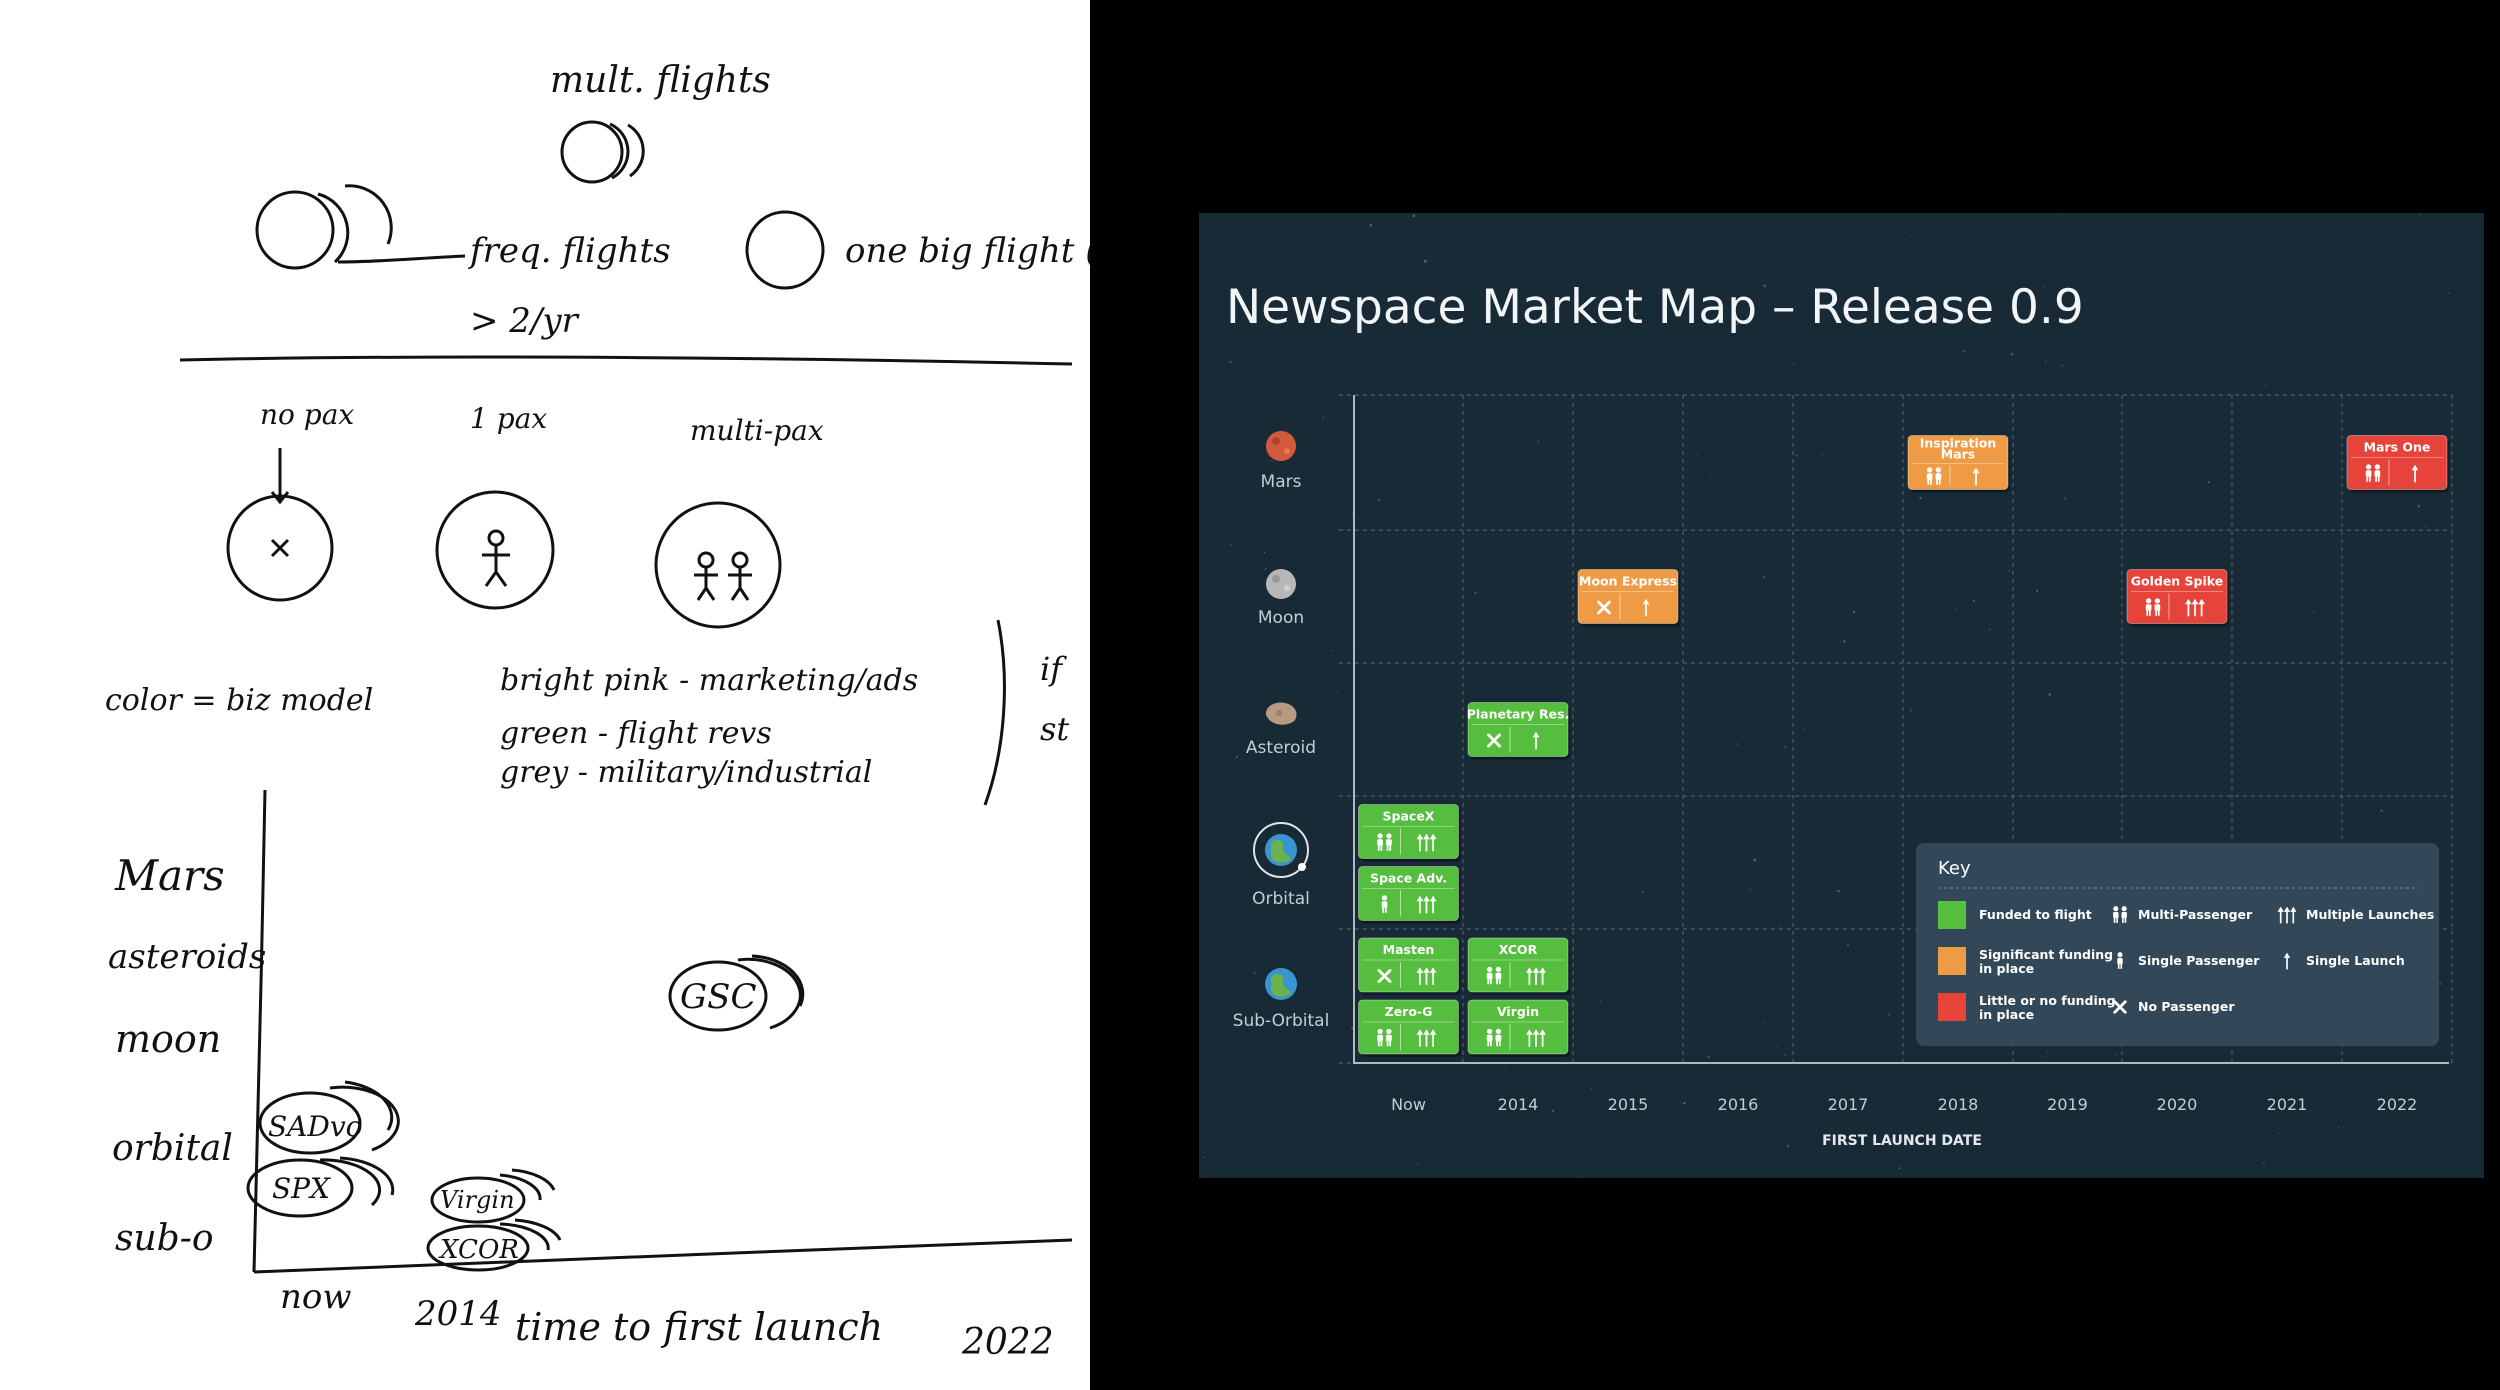 This screenshot has height=1390, width=2500. I want to click on sketch-x, so click(280, 548).